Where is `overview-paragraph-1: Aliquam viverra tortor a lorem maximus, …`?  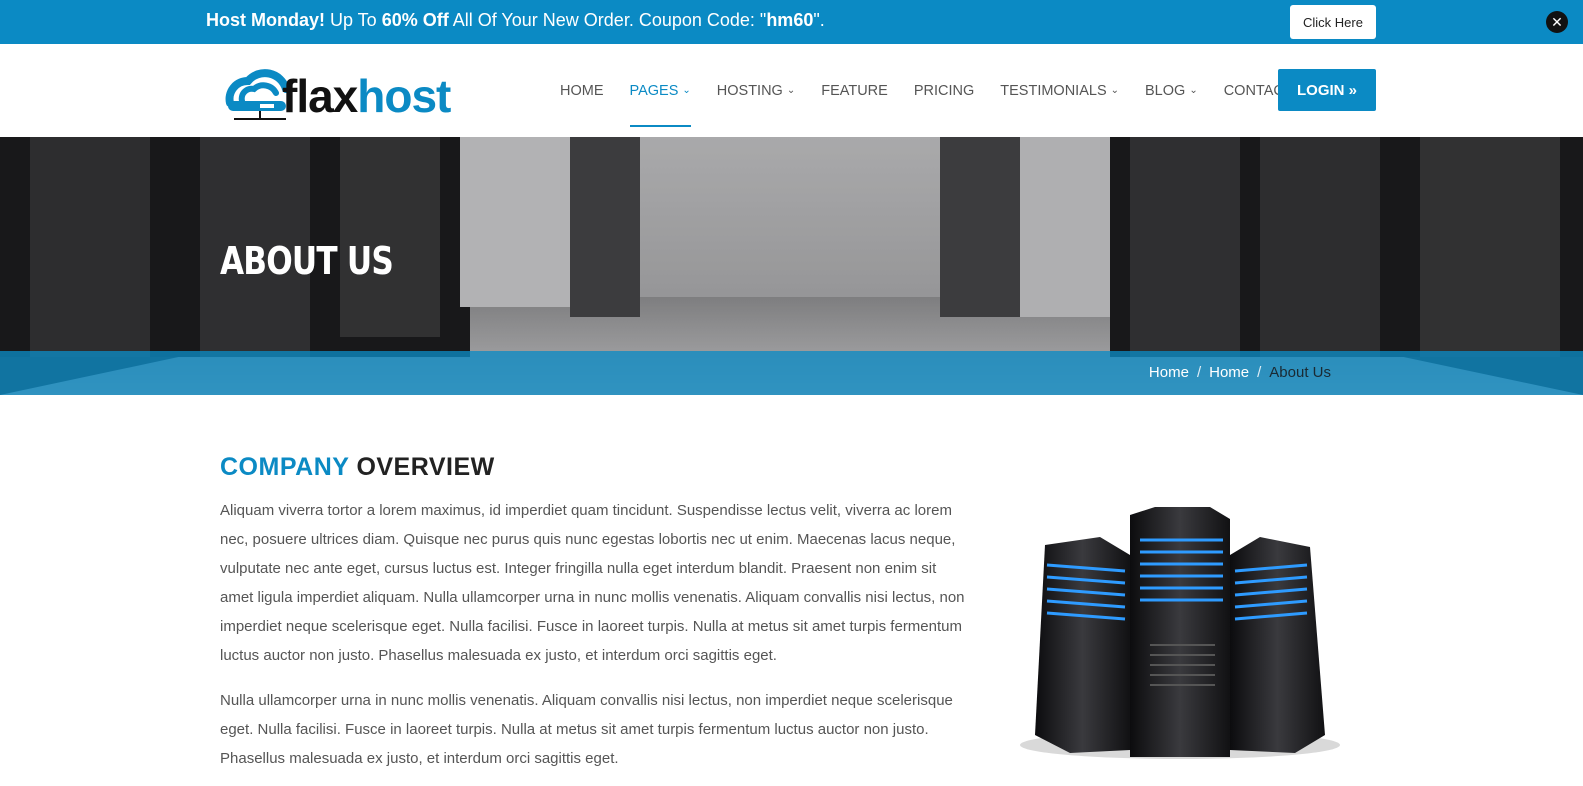 overview-paragraph-1: Aliquam viverra tortor a lorem maximus, … is located at coordinates (592, 583).